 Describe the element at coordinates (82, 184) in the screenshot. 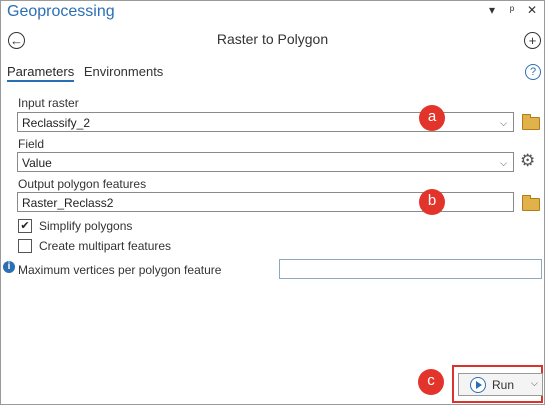

I see `output-features-label: Output polygon features` at that location.